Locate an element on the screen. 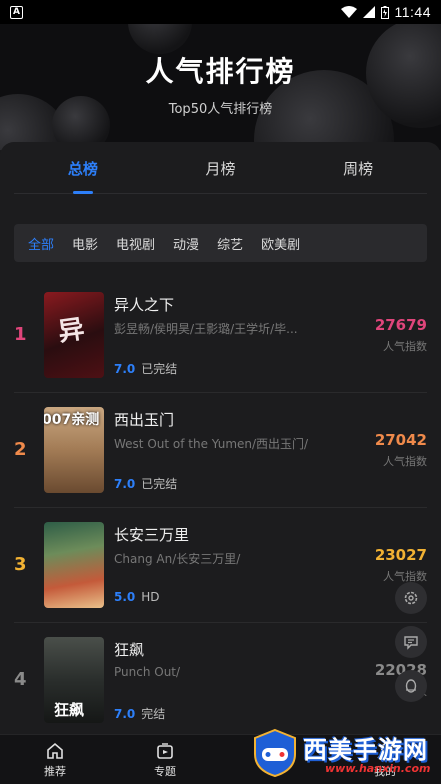 The width and height of the screenshot is (441, 784). rank-number: 3 is located at coordinates (20, 564).